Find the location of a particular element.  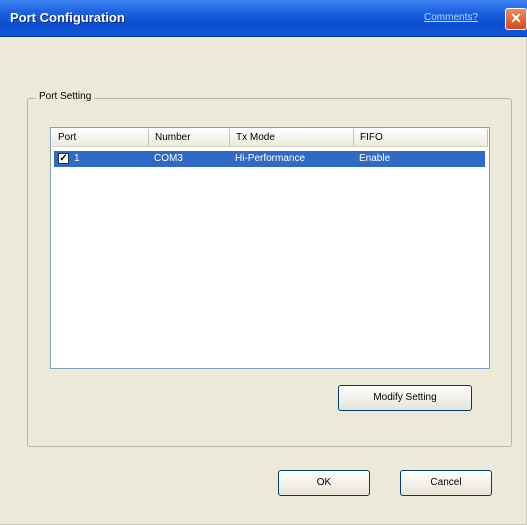

list-header: Port Number Tx Mode FIFO is located at coordinates (270, 138).